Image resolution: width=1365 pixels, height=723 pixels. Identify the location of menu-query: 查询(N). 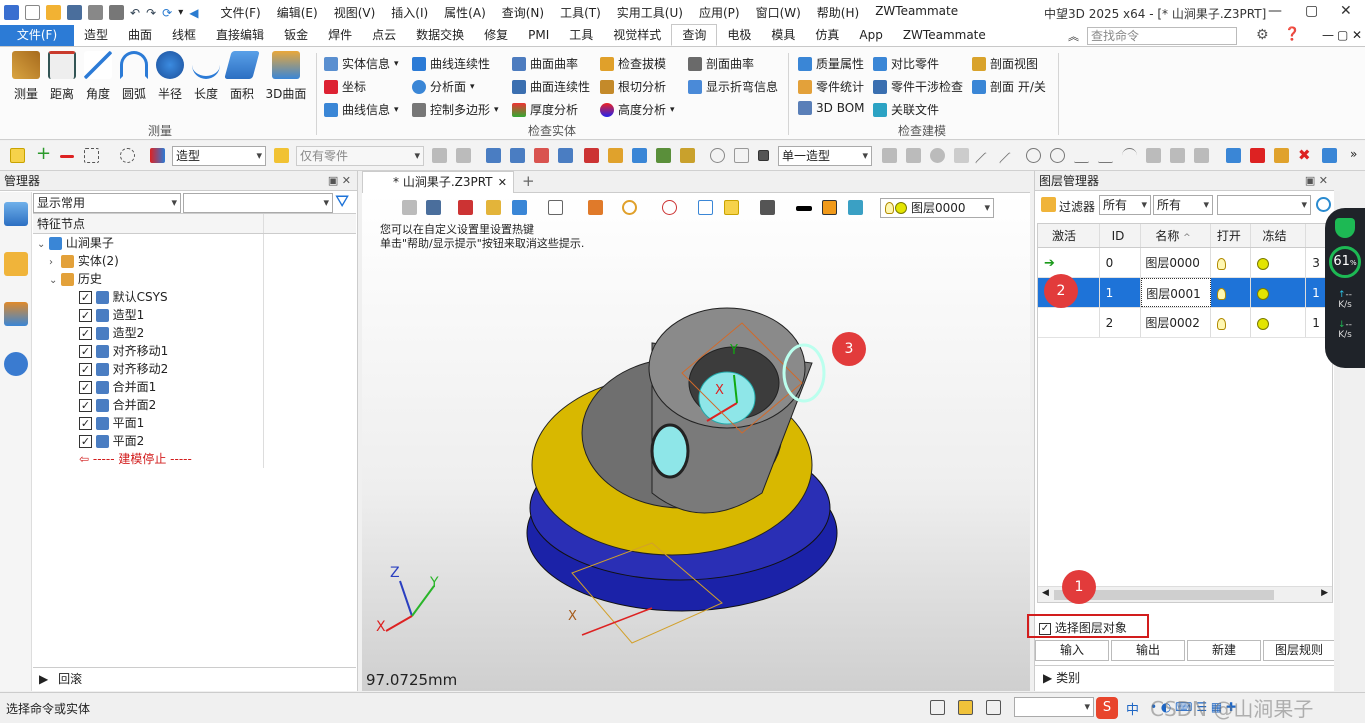
(523, 12).